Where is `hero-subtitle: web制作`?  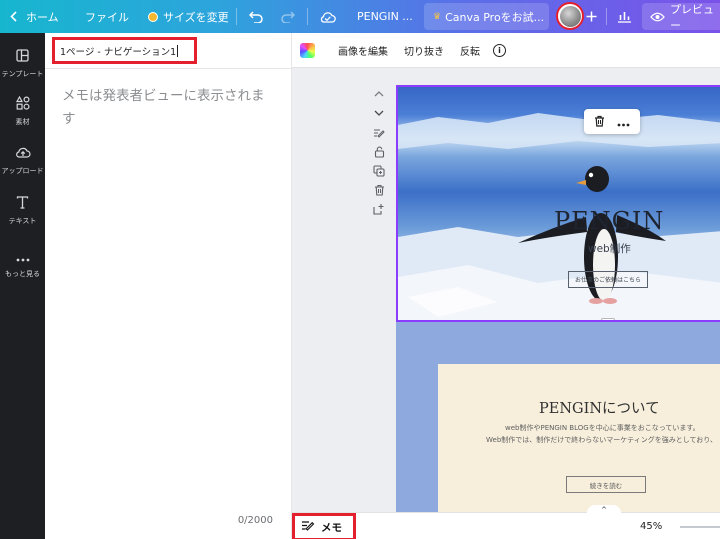 hero-subtitle: web制作 is located at coordinates (609, 248).